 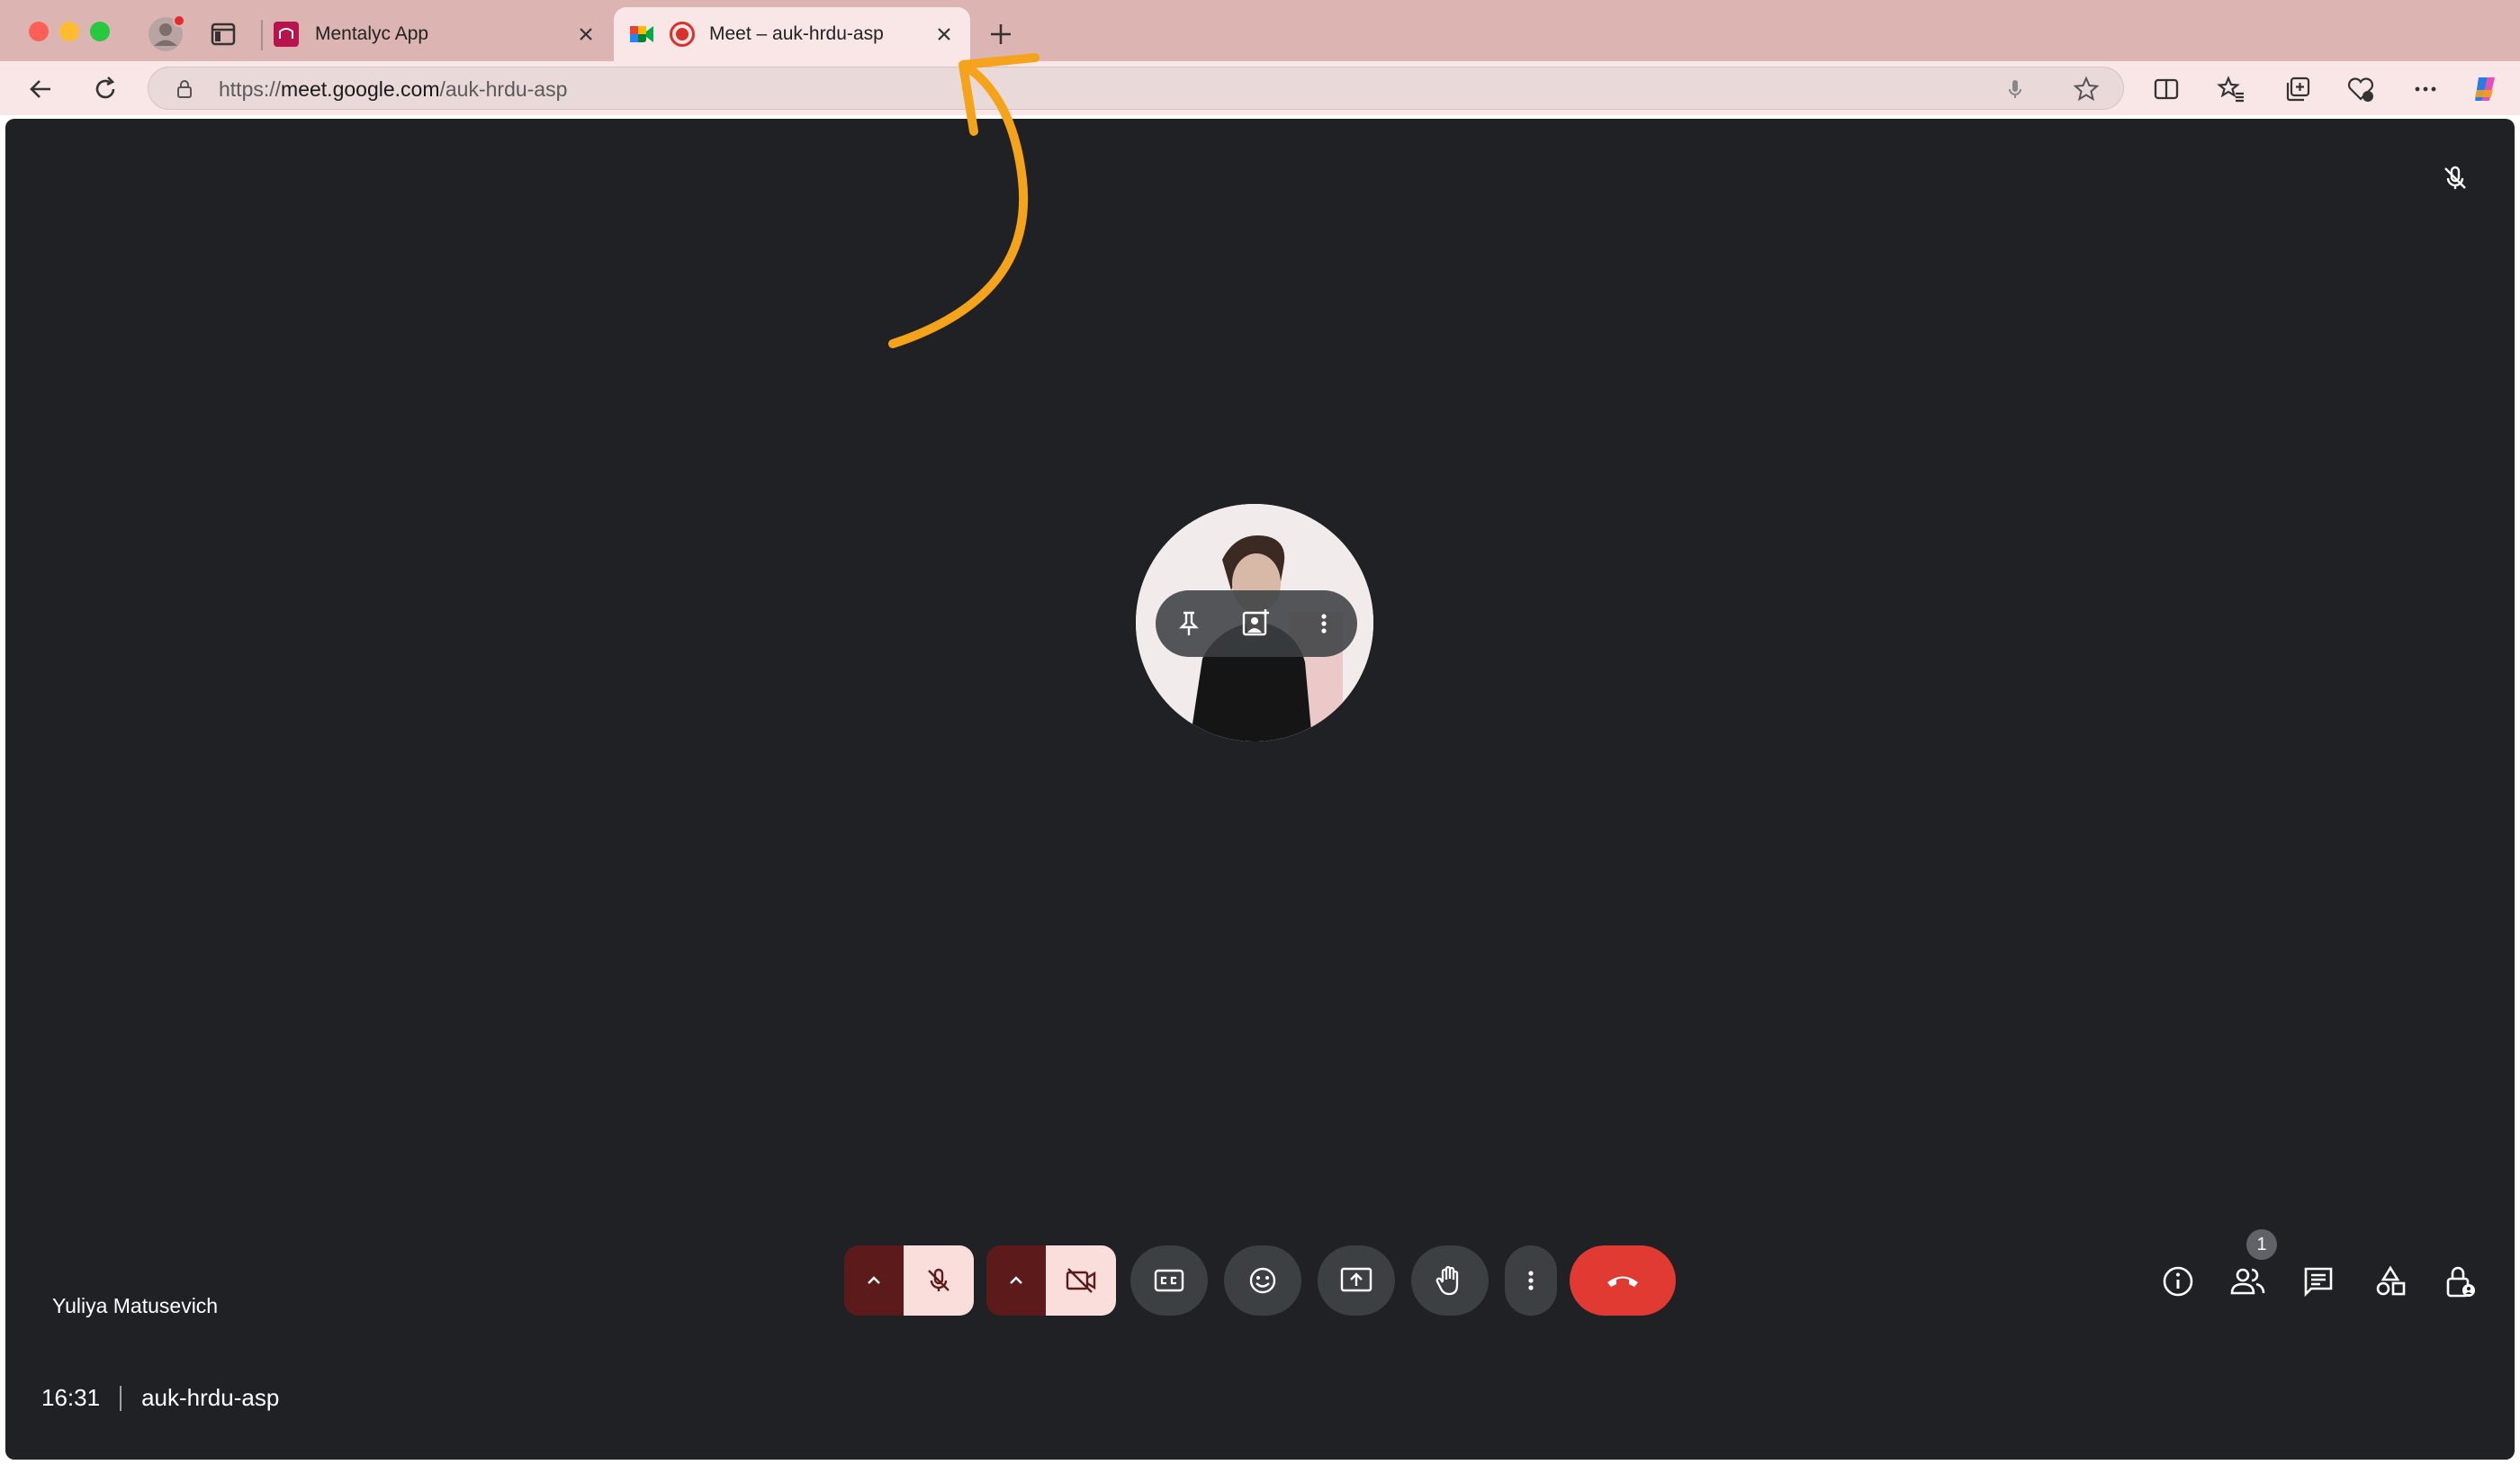 What do you see at coordinates (1016, 1280) in the screenshot?
I see `video-options-chevron` at bounding box center [1016, 1280].